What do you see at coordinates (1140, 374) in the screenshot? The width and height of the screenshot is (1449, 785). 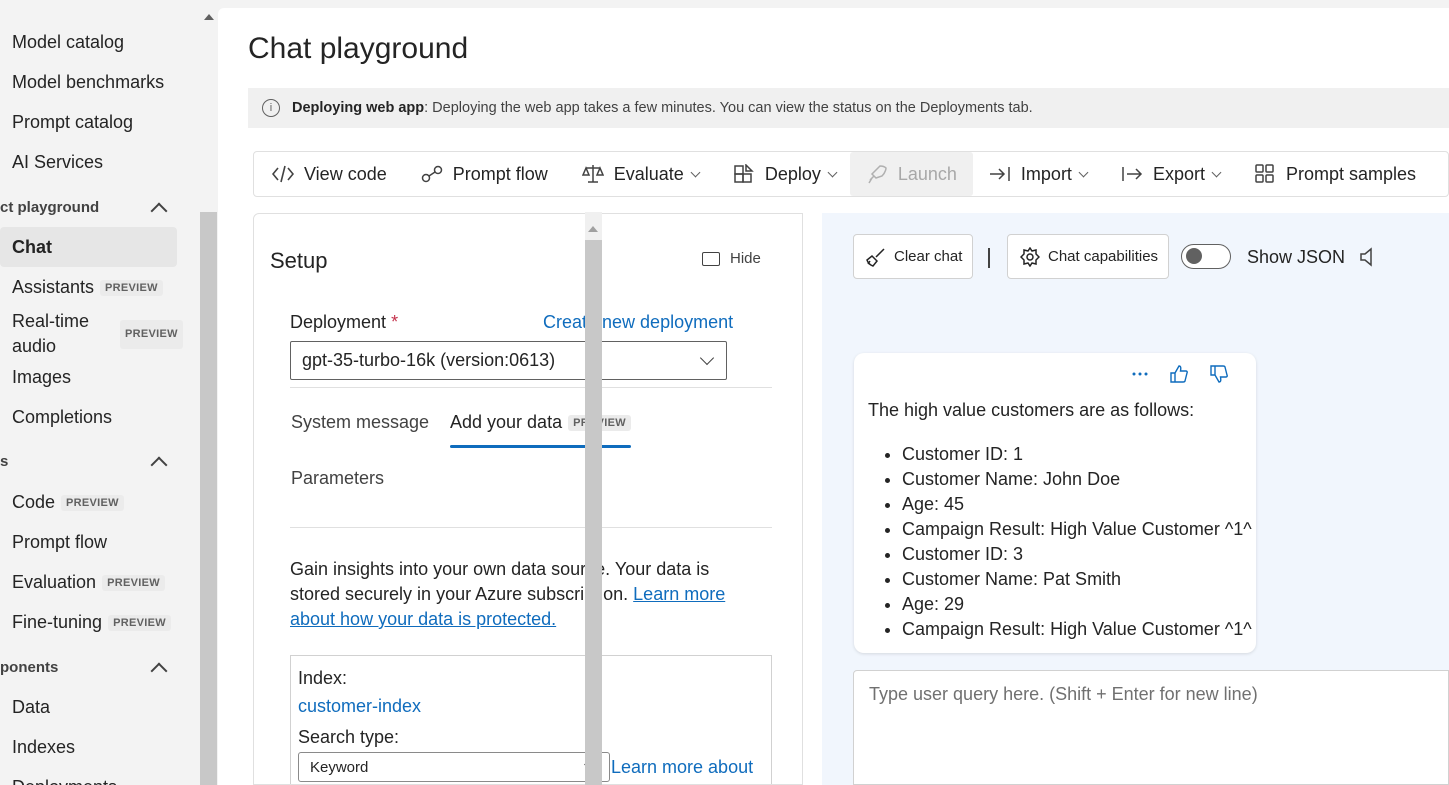 I see `more-options-icon` at bounding box center [1140, 374].